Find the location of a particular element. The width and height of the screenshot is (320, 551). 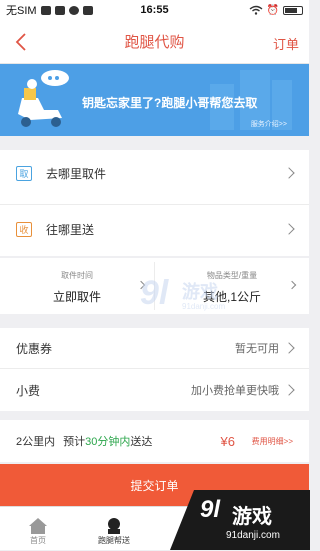

estimate-row: 2公里内 预计 30分钟内 送达 ¥6 费用明细>> is located at coordinates (154, 441).